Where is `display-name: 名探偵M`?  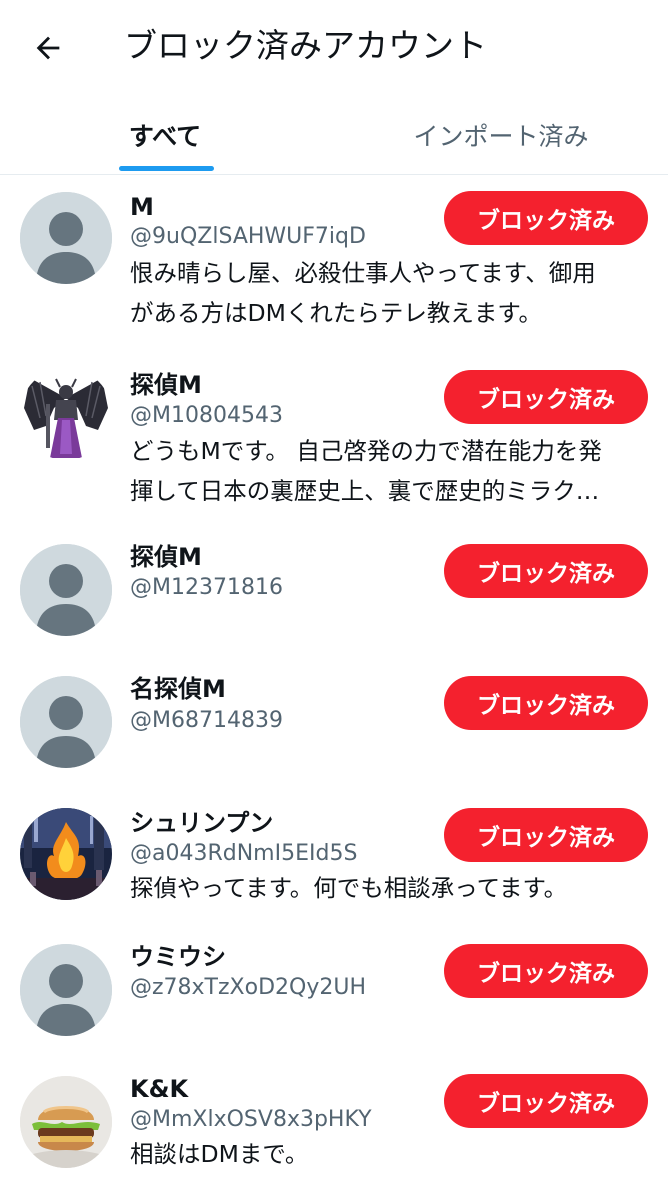
display-name: 名探偵M is located at coordinates (178, 689).